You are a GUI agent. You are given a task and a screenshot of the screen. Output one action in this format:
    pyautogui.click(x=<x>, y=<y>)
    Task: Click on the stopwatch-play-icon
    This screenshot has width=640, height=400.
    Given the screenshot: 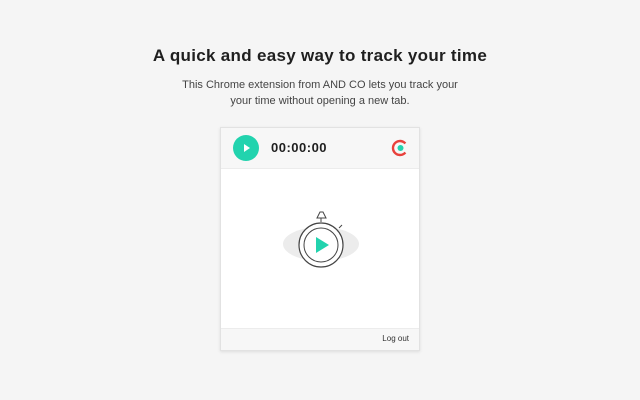 What is the action you would take?
    pyautogui.click(x=321, y=239)
    